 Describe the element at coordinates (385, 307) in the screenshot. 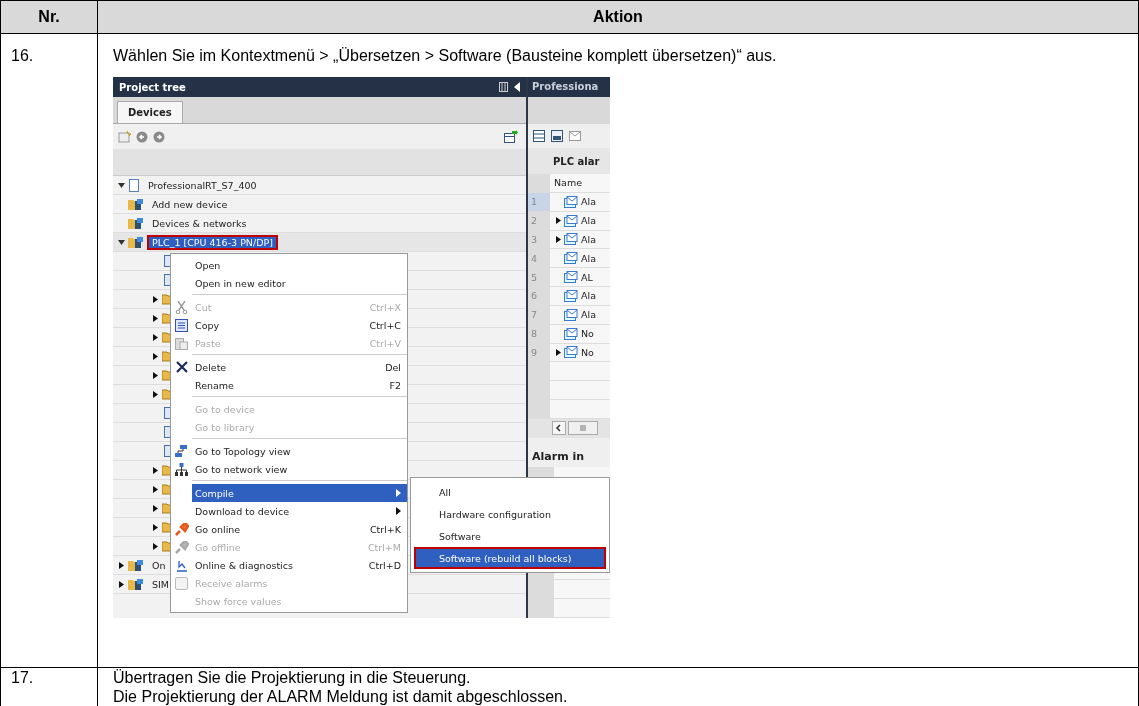

I see `shortcut-text: Ctrl+X` at that location.